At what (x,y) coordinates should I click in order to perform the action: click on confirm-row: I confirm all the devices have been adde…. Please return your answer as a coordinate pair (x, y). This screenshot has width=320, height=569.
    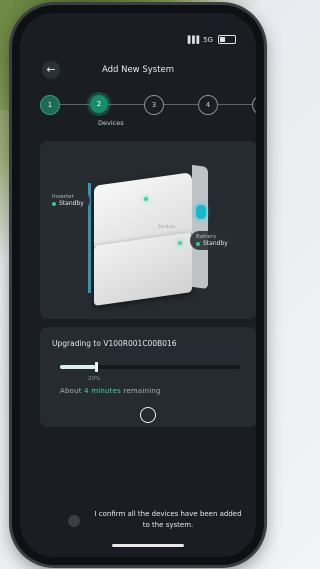
    Looking at the image, I should click on (153, 524).